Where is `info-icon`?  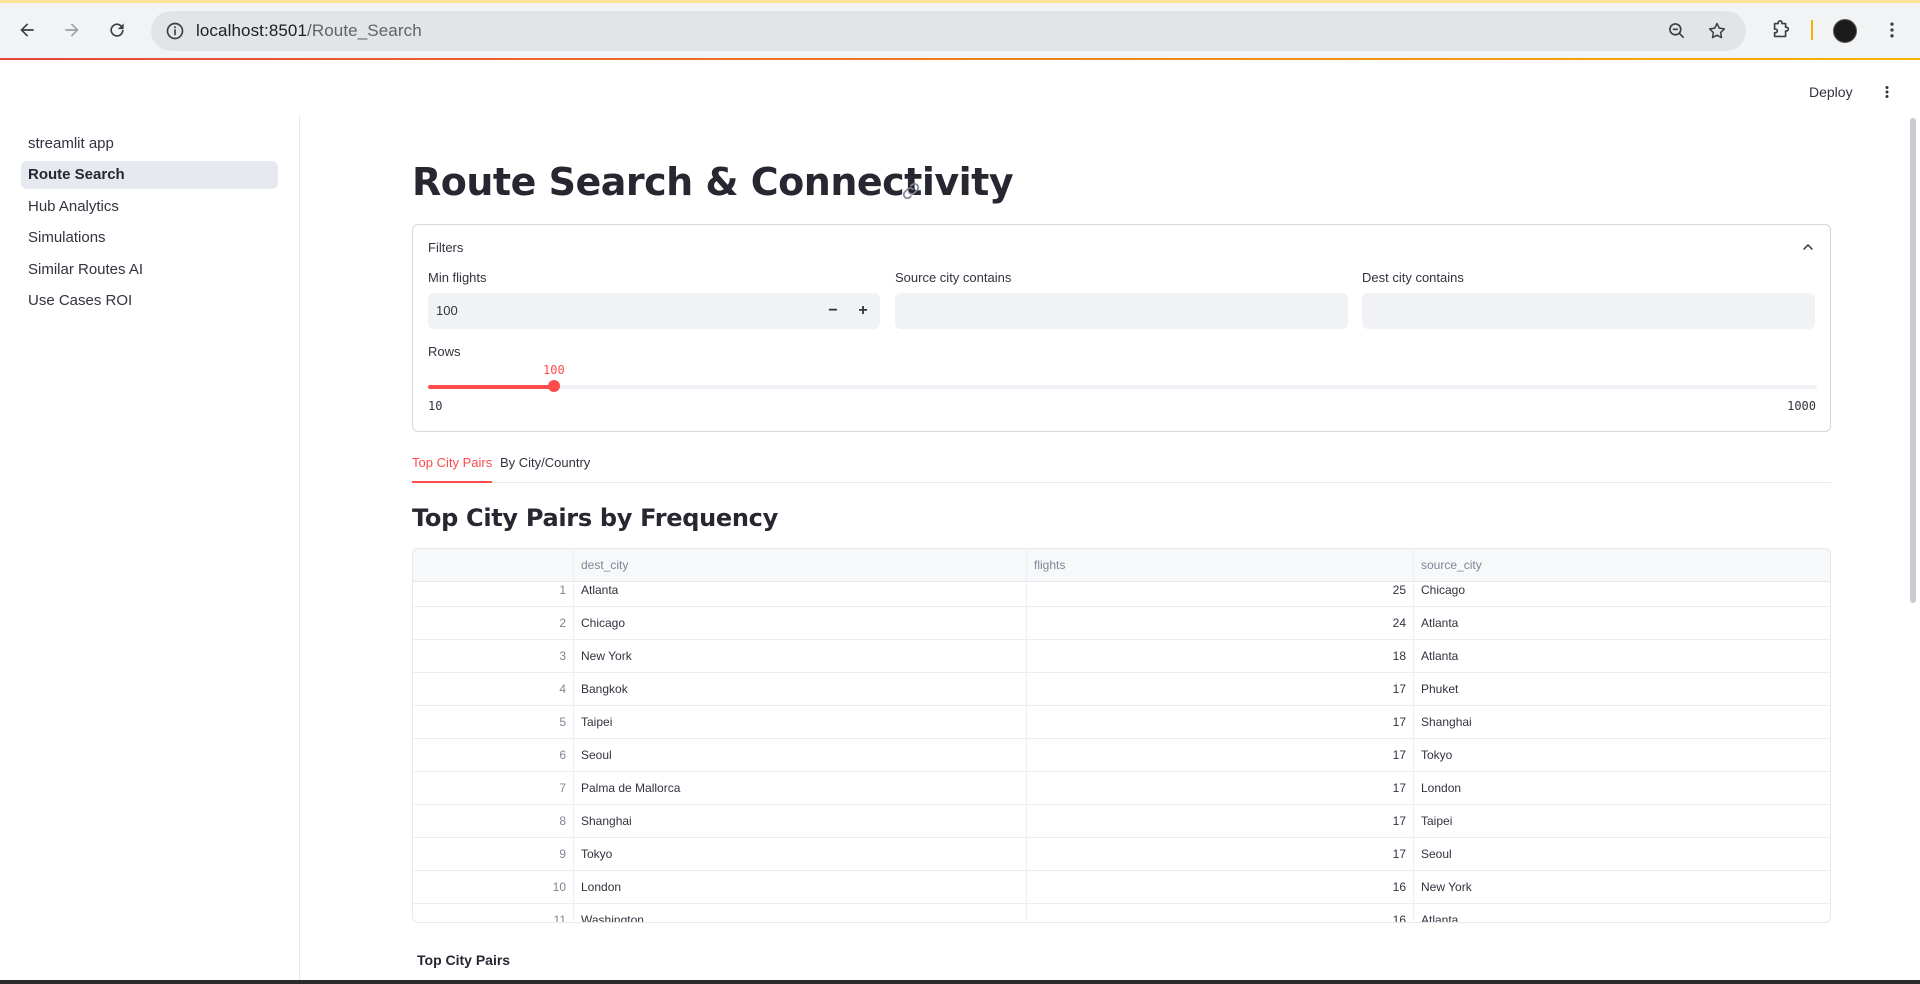
info-icon is located at coordinates (175, 31).